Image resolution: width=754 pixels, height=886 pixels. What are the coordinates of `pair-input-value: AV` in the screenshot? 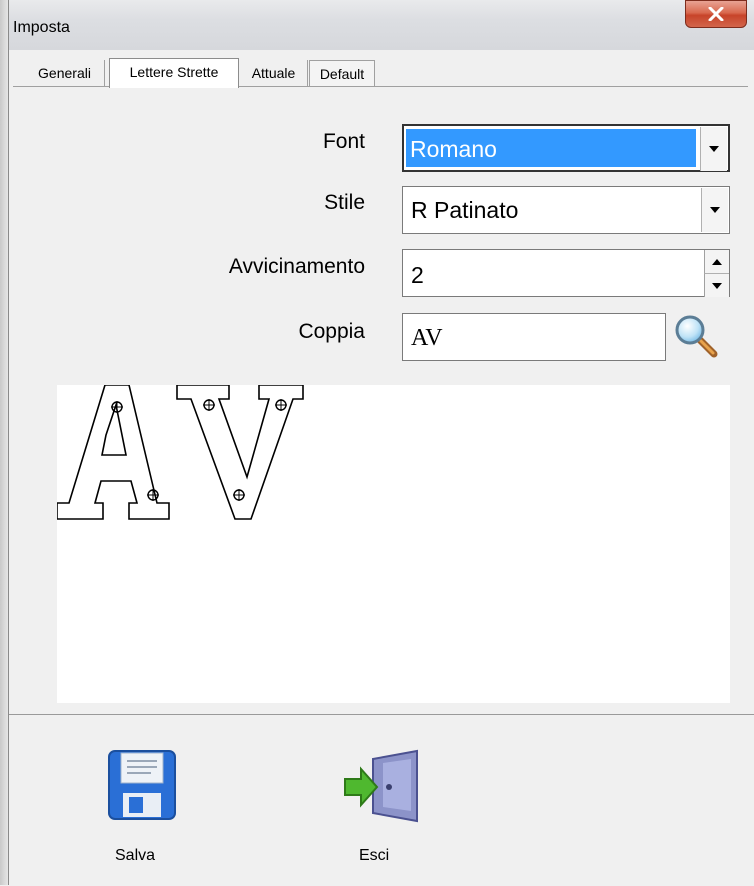 It's located at (427, 338).